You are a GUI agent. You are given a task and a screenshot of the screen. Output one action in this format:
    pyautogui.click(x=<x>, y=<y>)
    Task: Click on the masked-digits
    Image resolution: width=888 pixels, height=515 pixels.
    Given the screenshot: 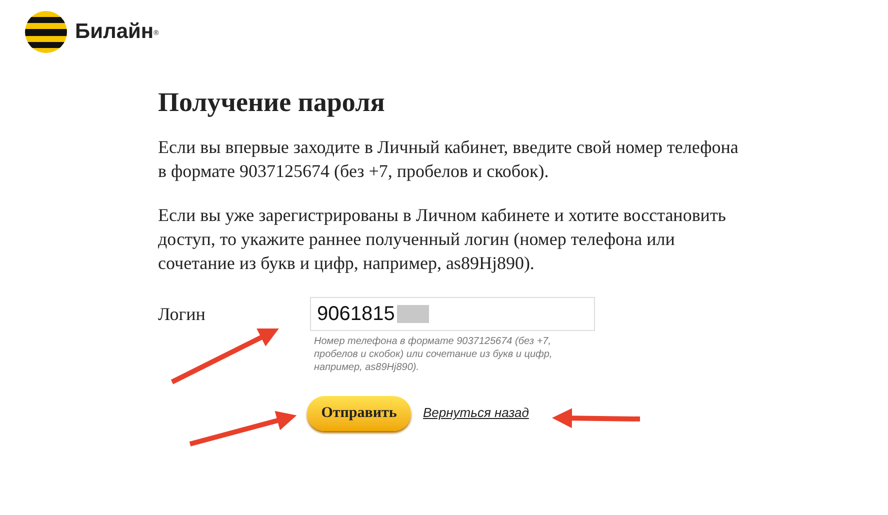 What is the action you would take?
    pyautogui.click(x=412, y=313)
    